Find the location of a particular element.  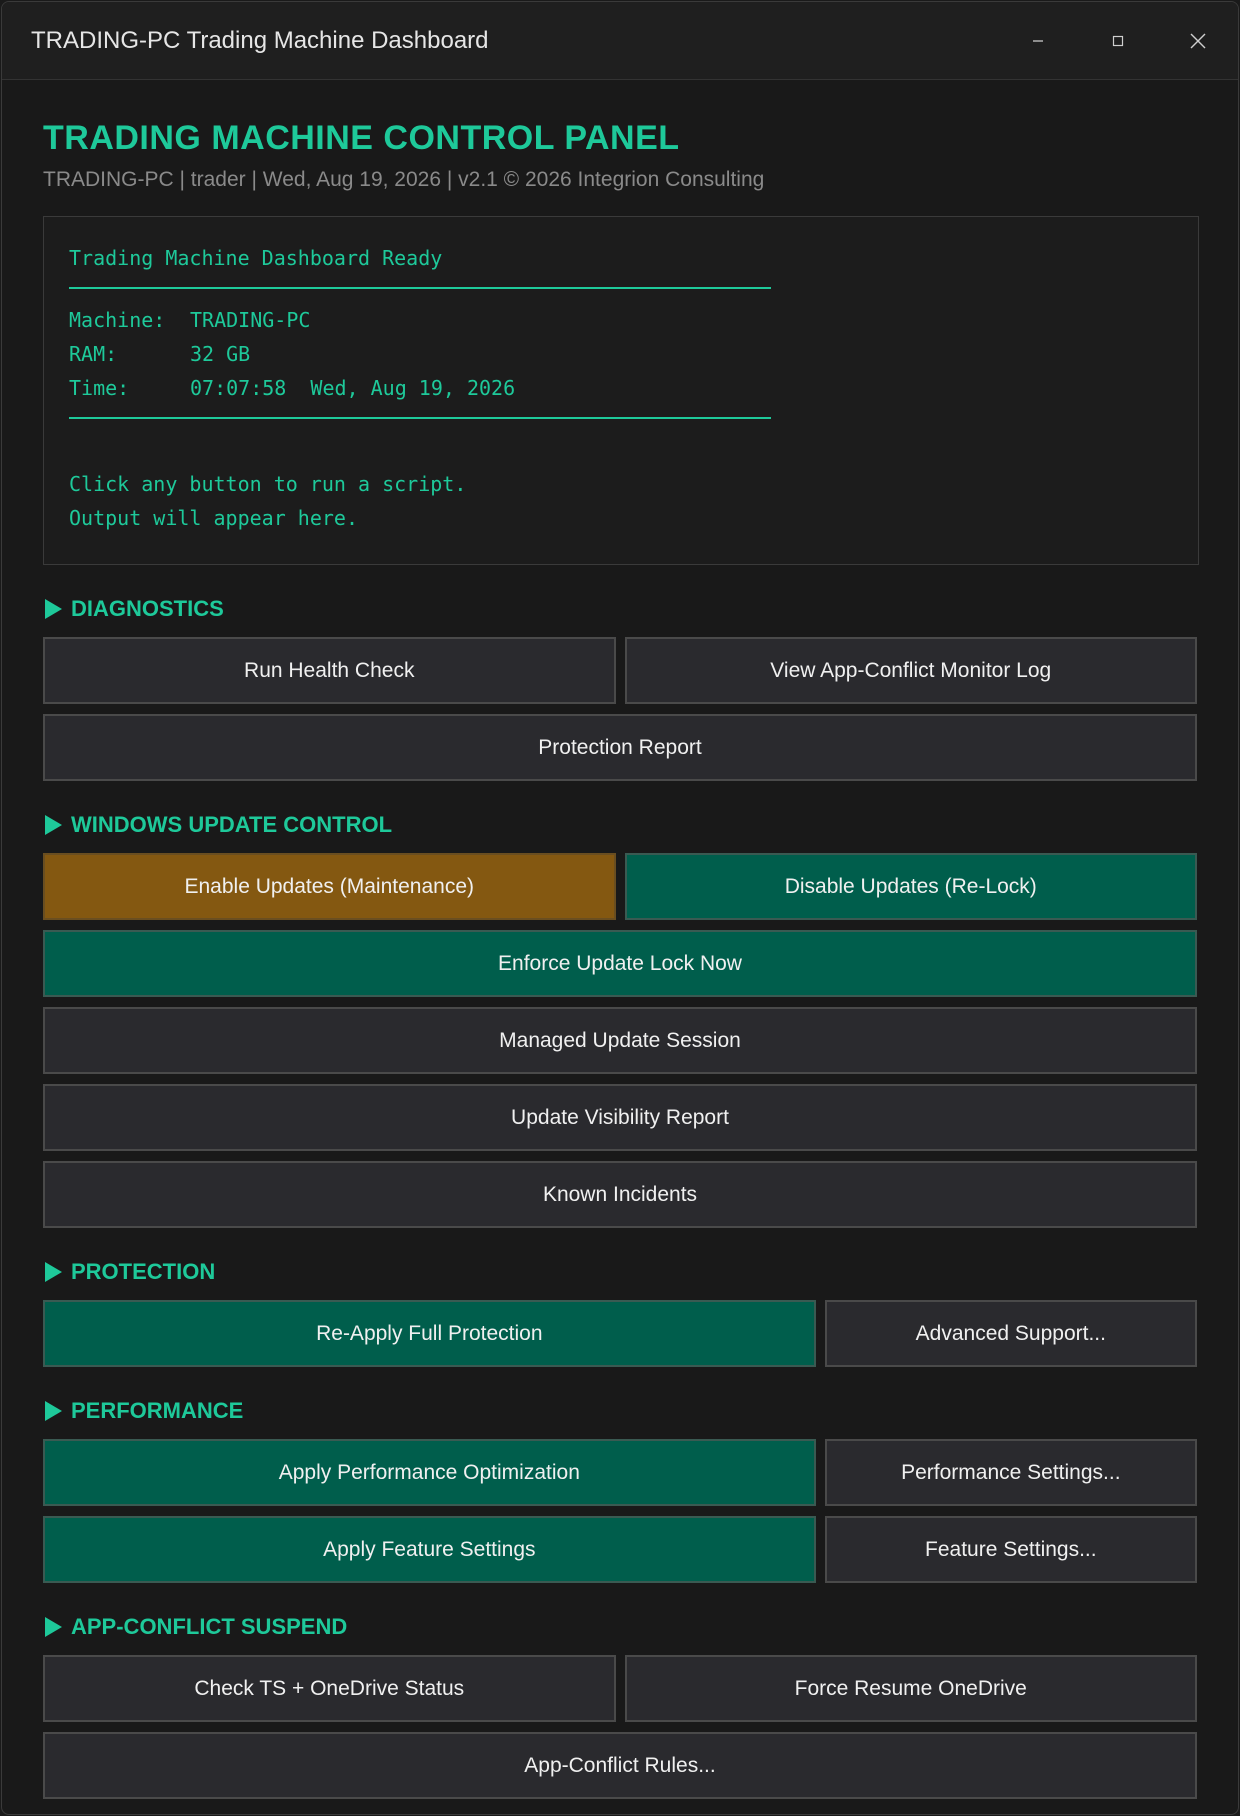

enforce-update-lock-button: Enforce Update Lock Now is located at coordinates (620, 963).